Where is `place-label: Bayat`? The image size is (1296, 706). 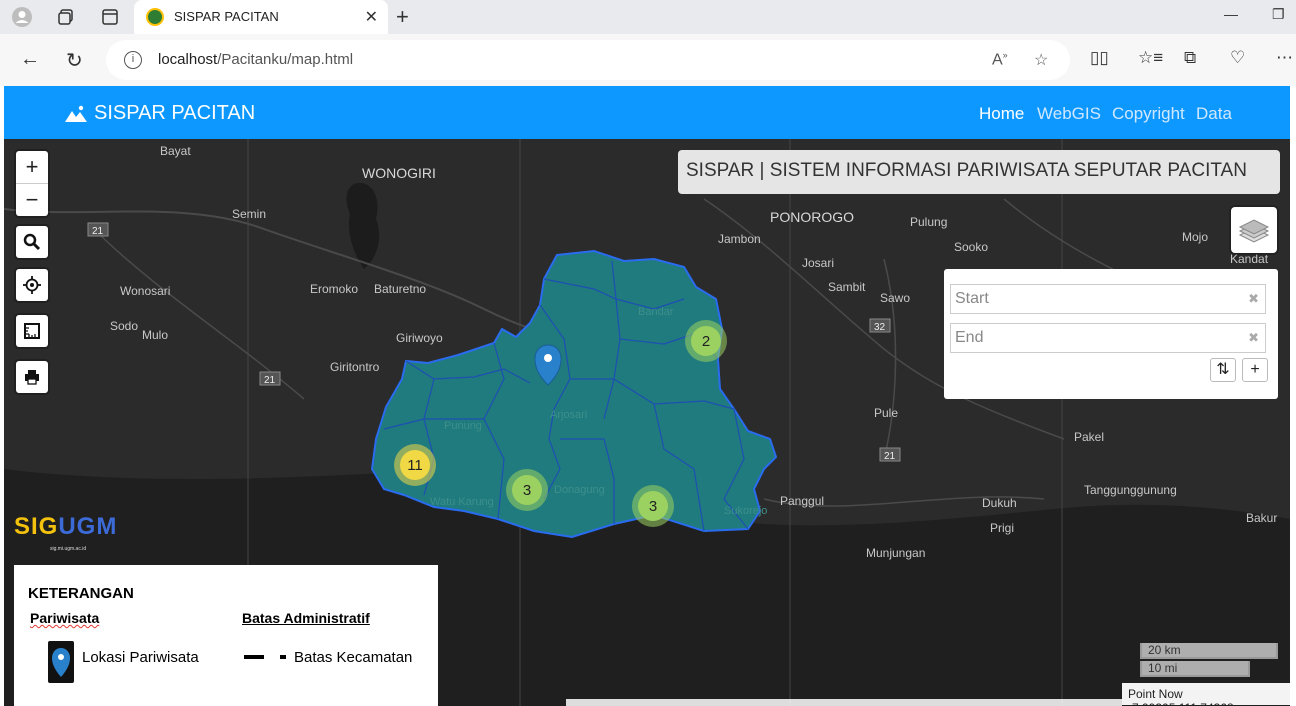 place-label: Bayat is located at coordinates (175, 151).